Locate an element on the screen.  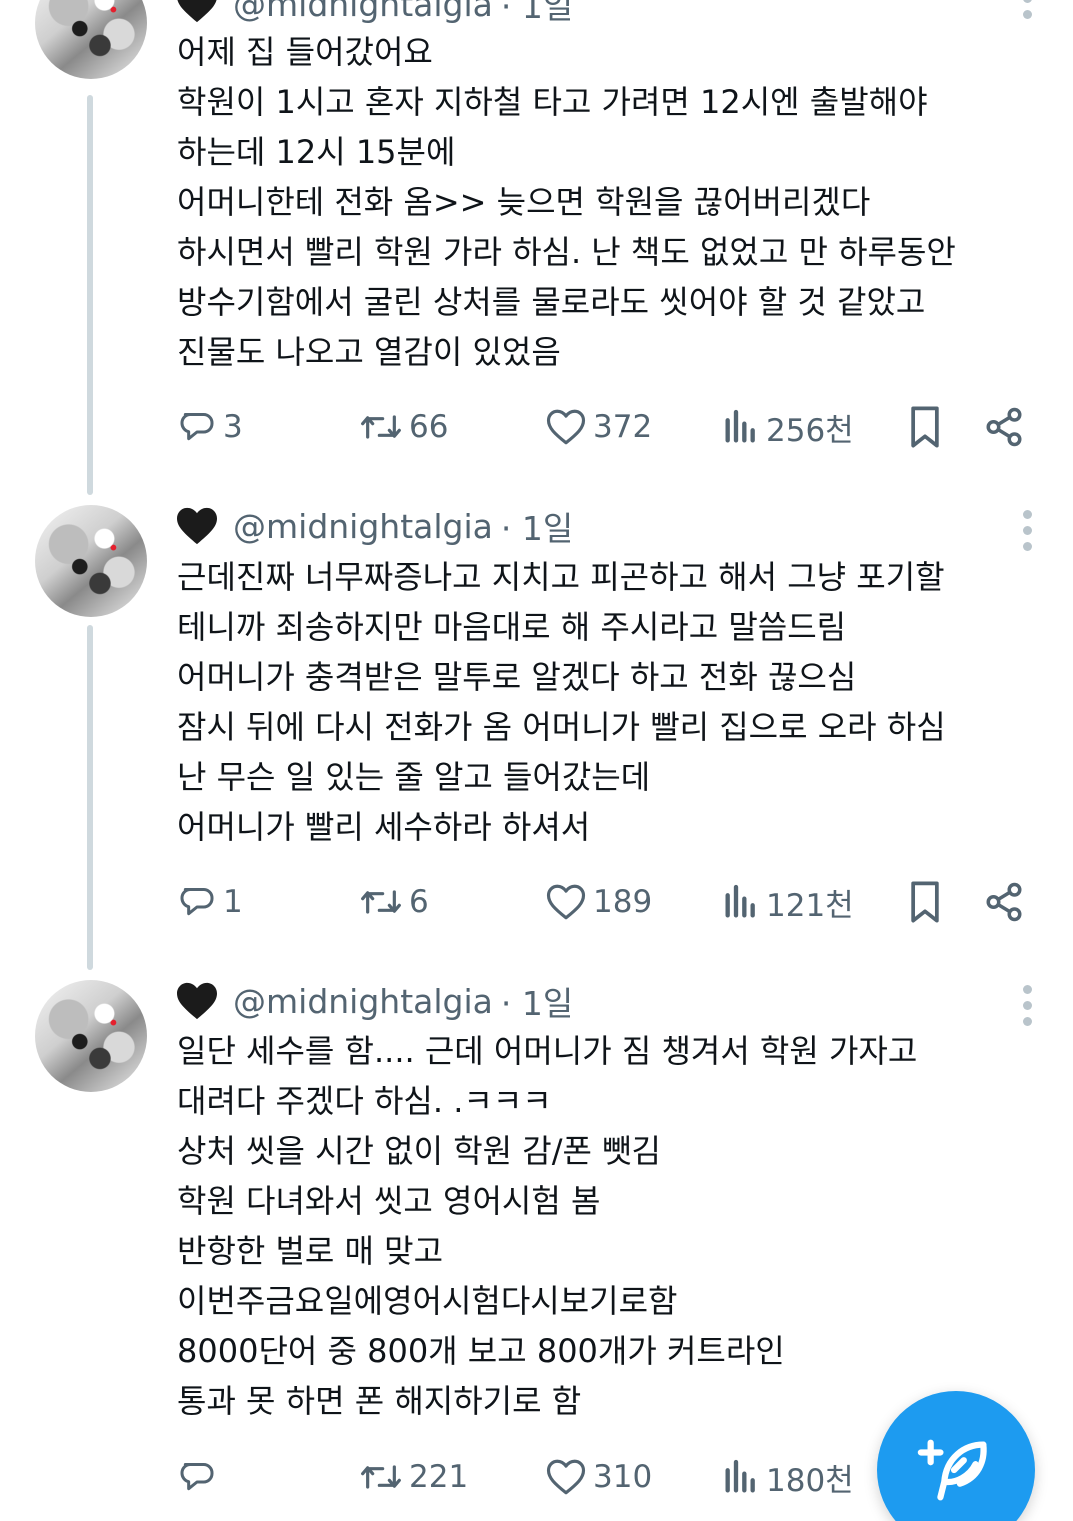
views-button: 121천 is located at coordinates (788, 902).